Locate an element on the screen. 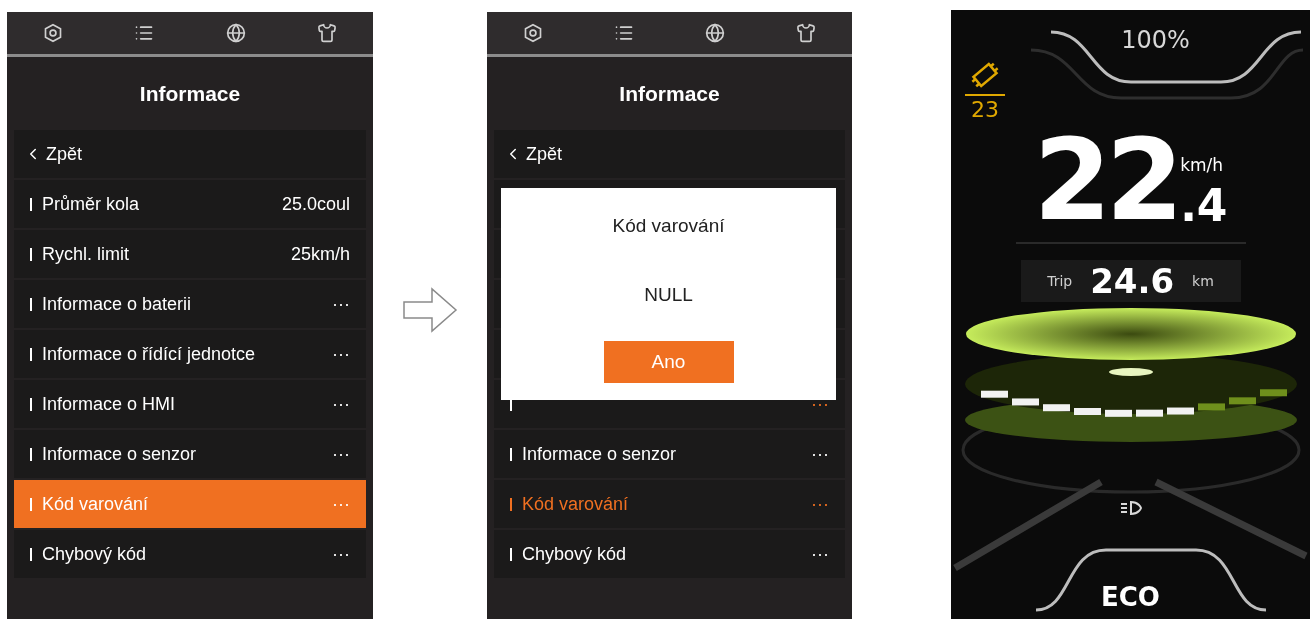 The width and height of the screenshot is (1310, 619). mode-label: ECO is located at coordinates (1130, 597).